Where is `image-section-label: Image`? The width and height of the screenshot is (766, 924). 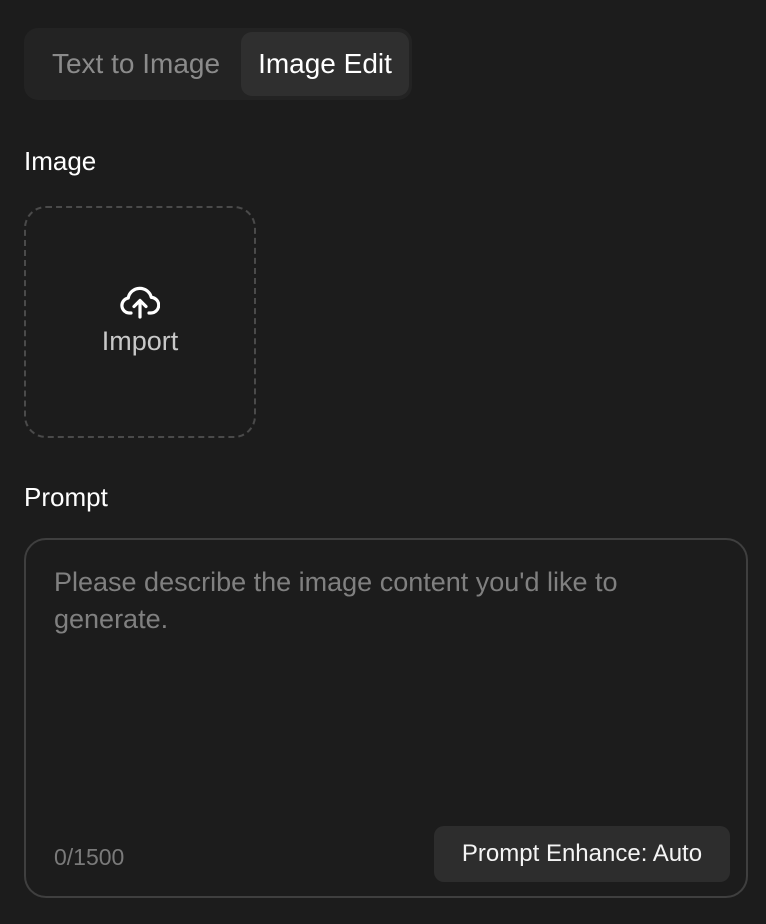
image-section-label: Image is located at coordinates (60, 161).